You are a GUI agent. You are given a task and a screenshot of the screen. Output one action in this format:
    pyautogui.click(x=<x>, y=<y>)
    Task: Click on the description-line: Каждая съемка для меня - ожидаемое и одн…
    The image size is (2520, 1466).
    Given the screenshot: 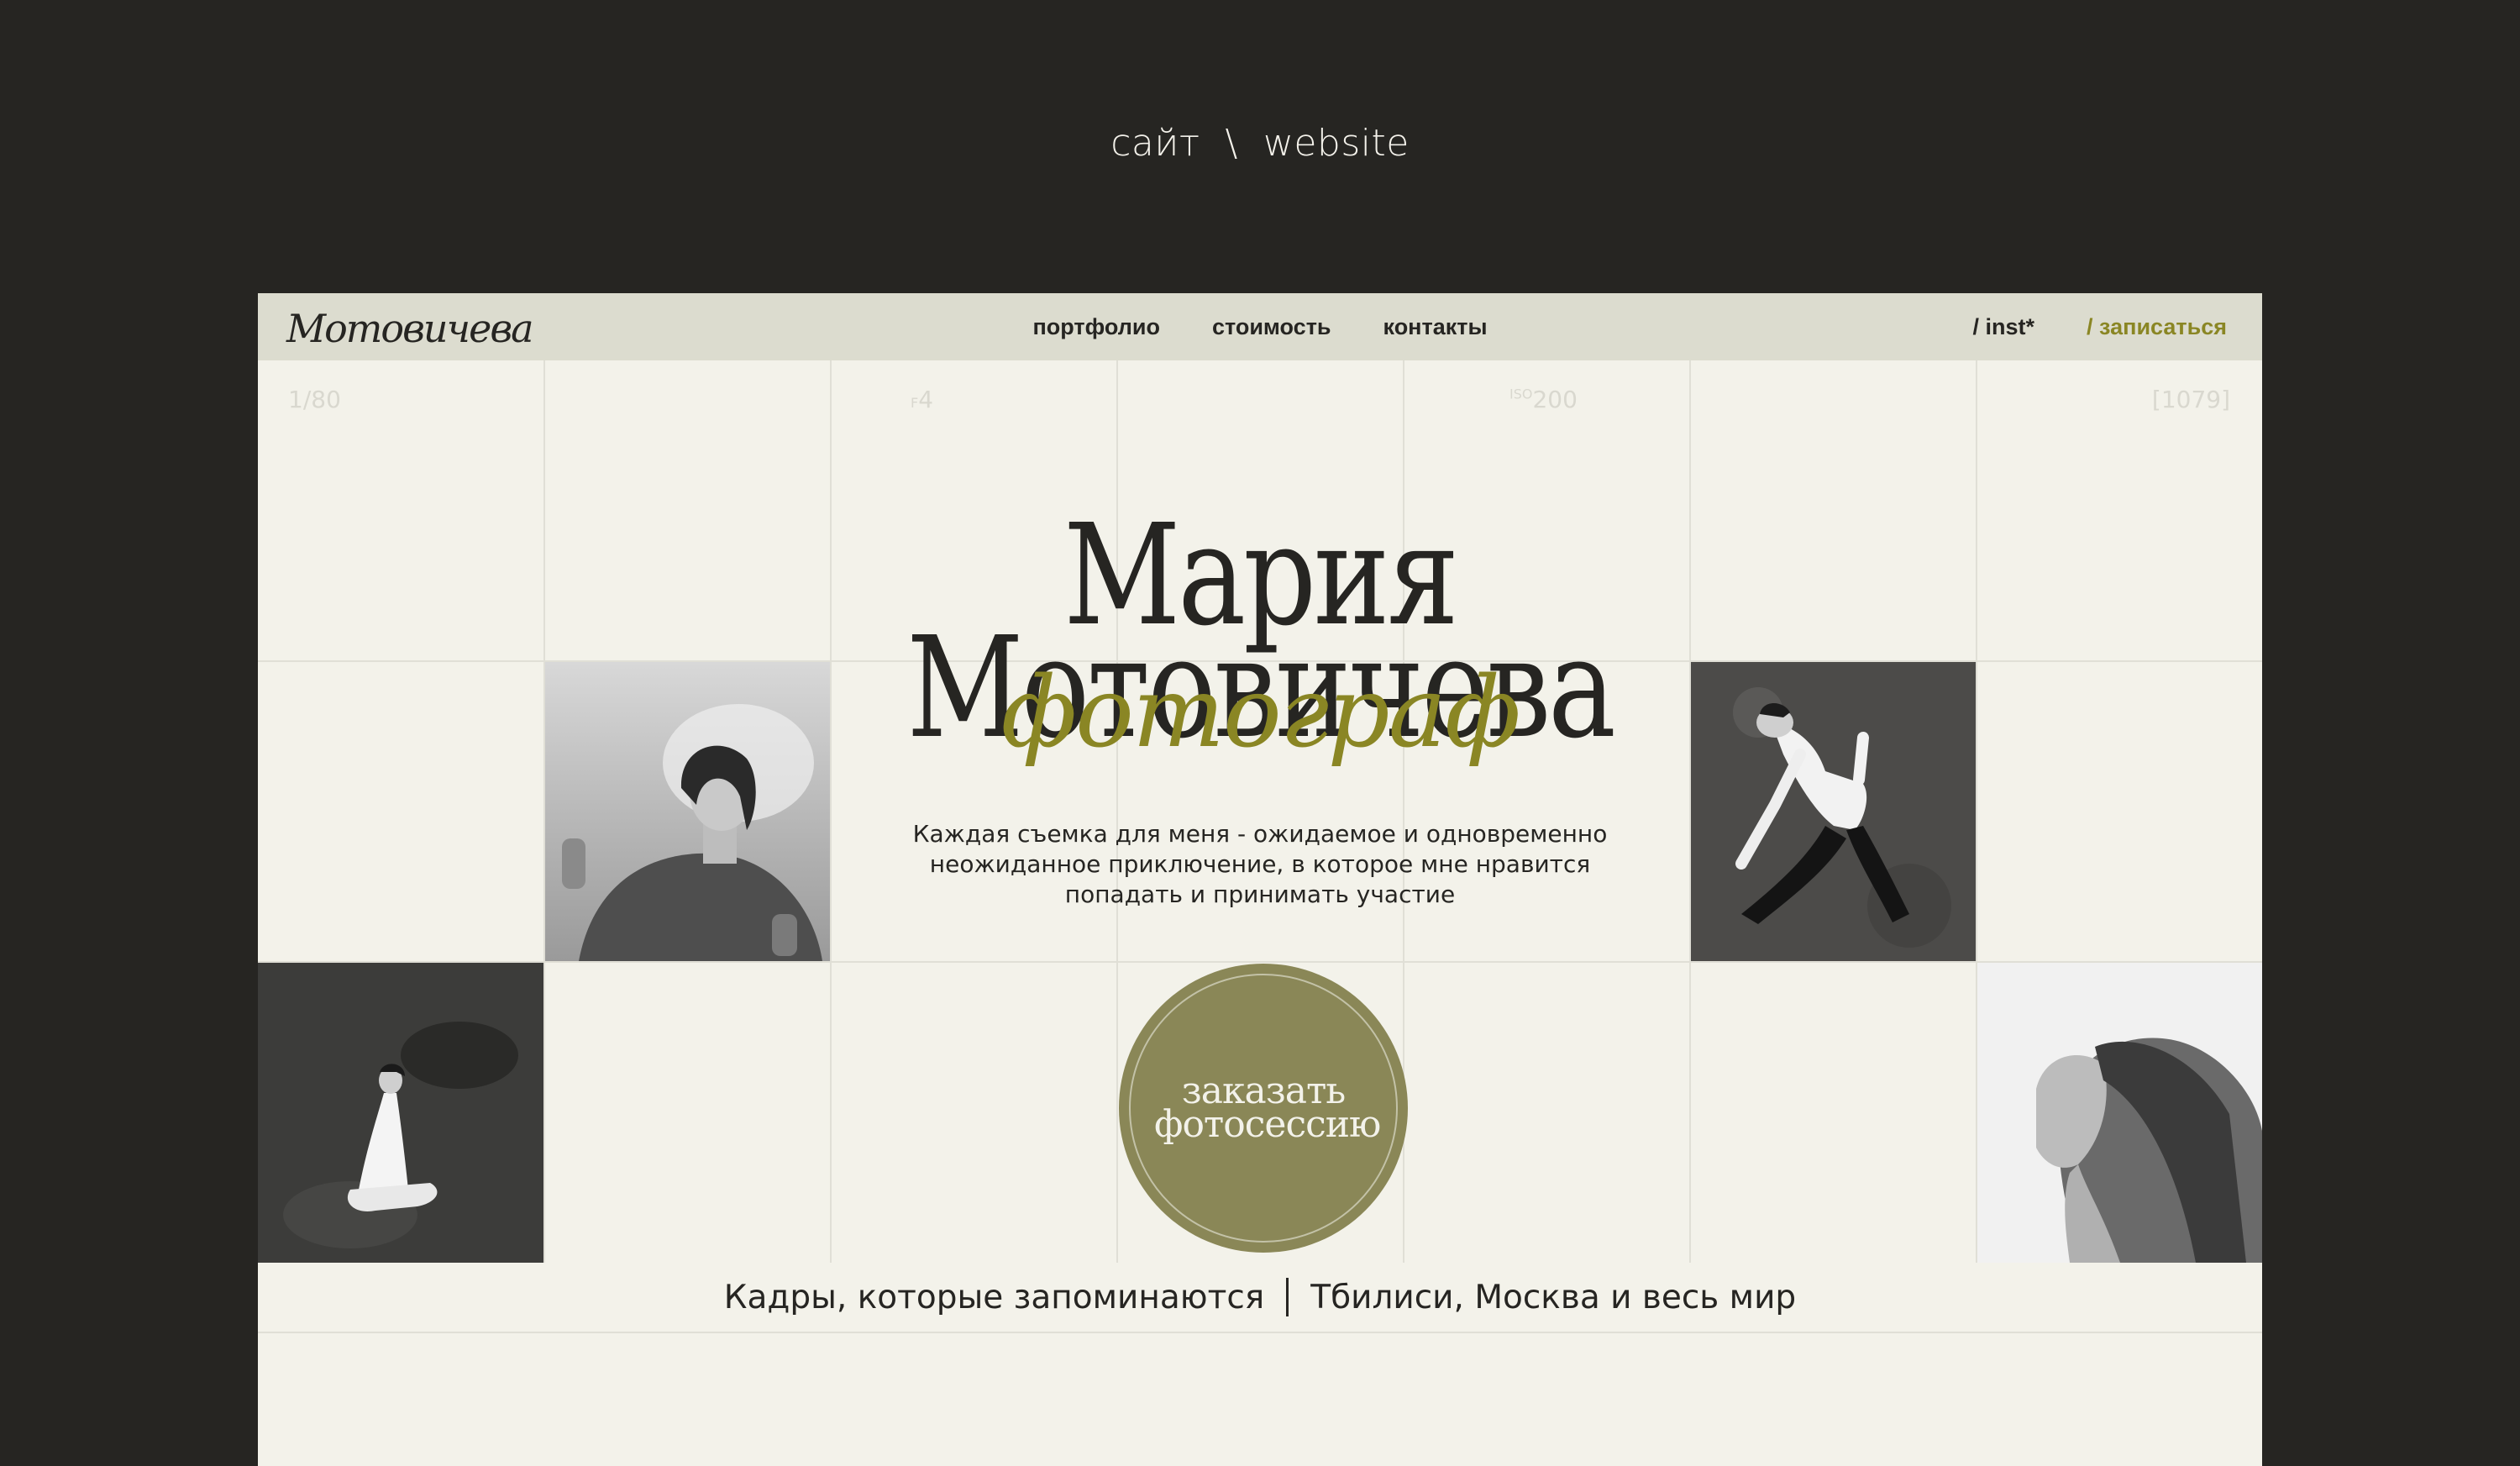 What is the action you would take?
    pyautogui.click(x=1260, y=834)
    